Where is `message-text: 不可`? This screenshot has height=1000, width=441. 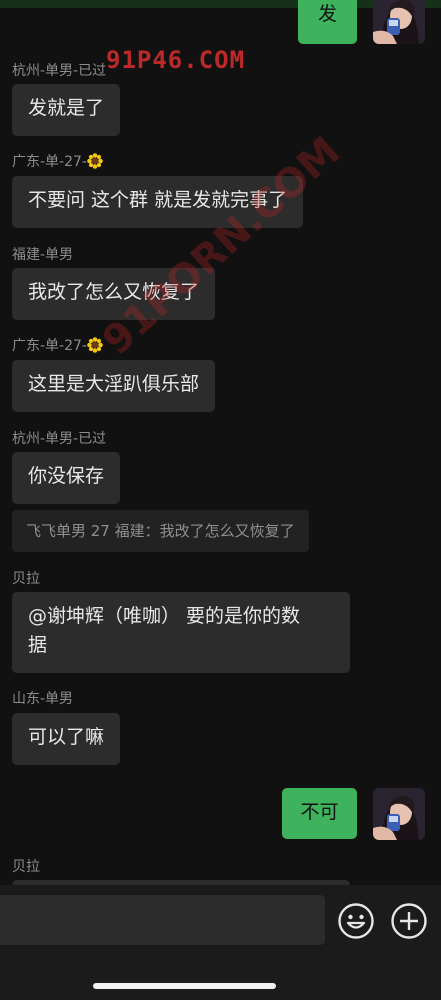
message-text: 不可 is located at coordinates (319, 812).